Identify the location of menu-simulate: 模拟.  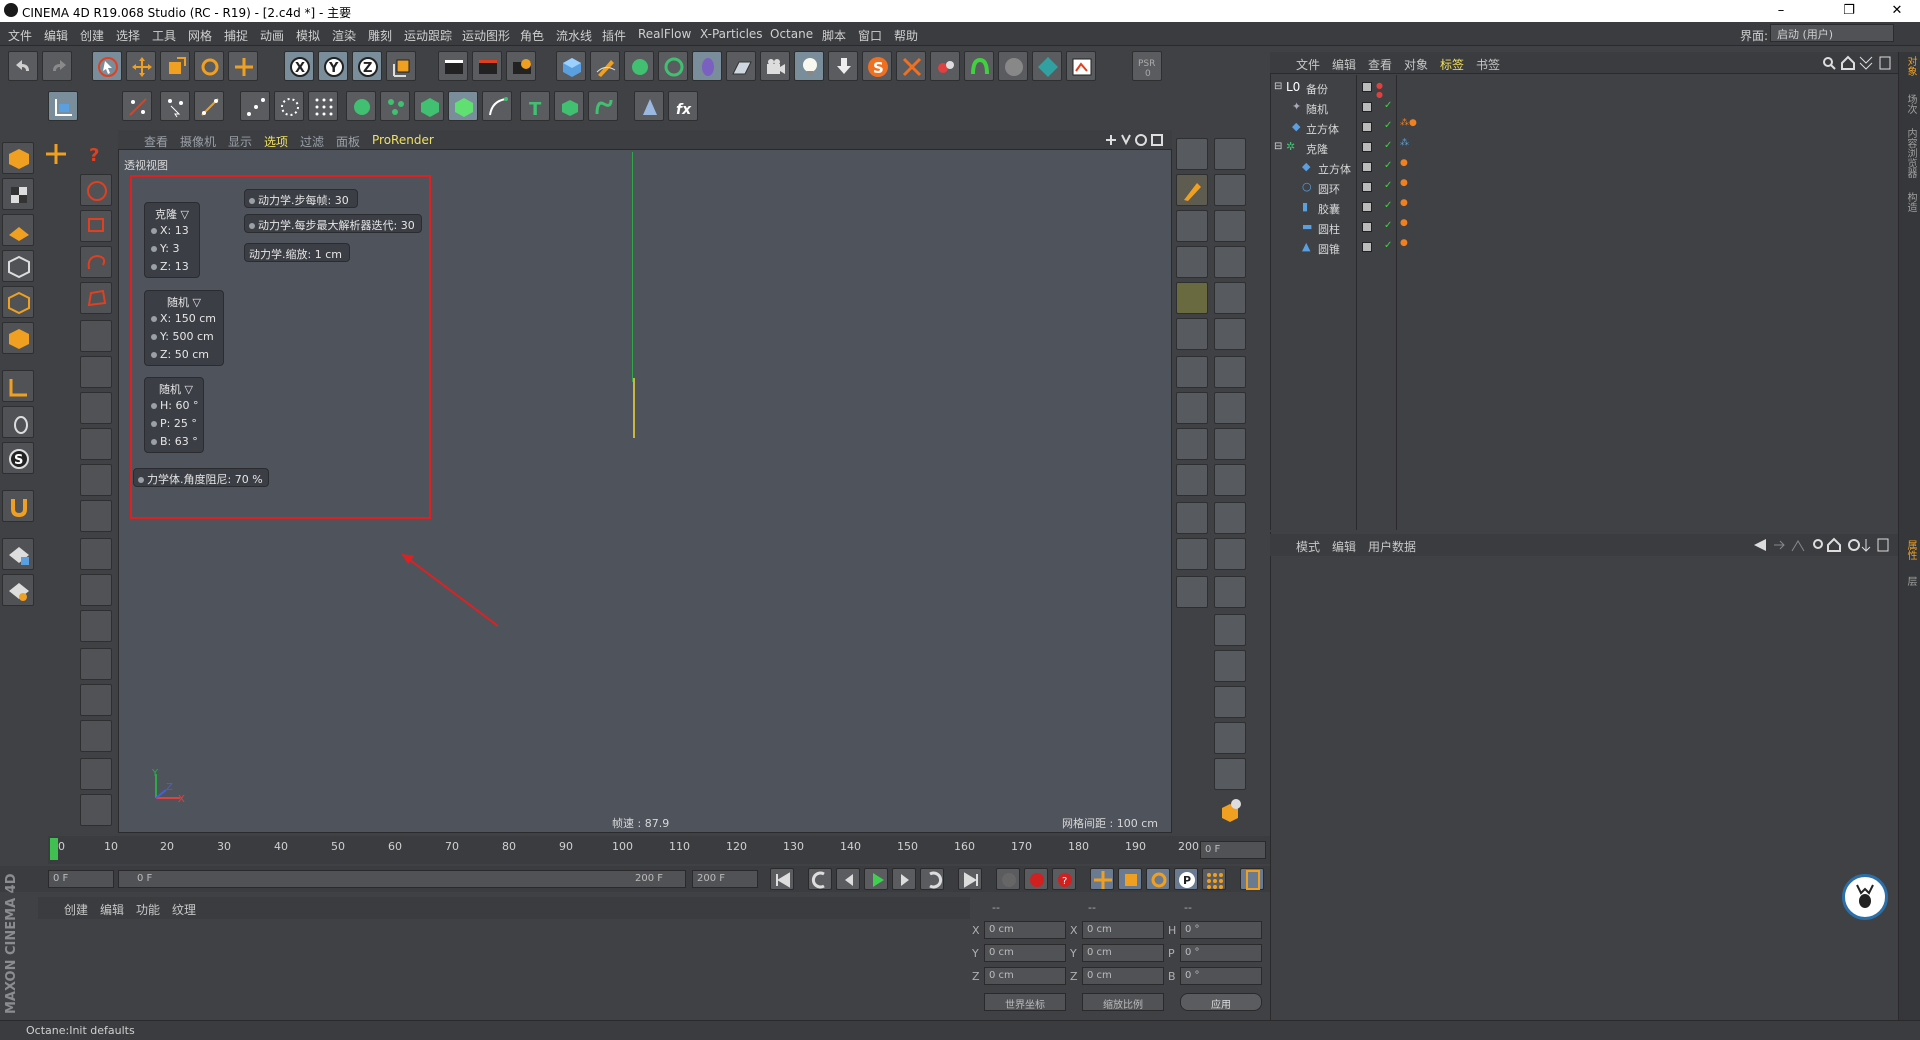
(308, 35).